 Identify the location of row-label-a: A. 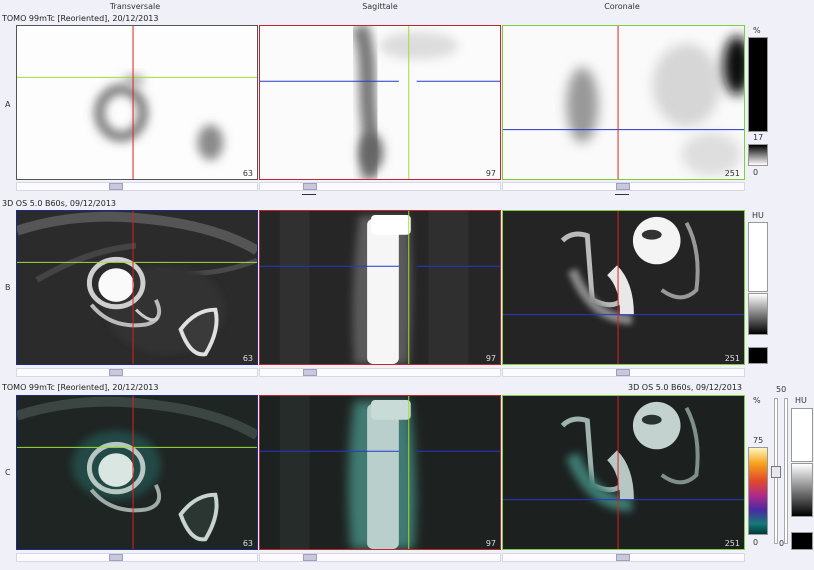
(8, 104).